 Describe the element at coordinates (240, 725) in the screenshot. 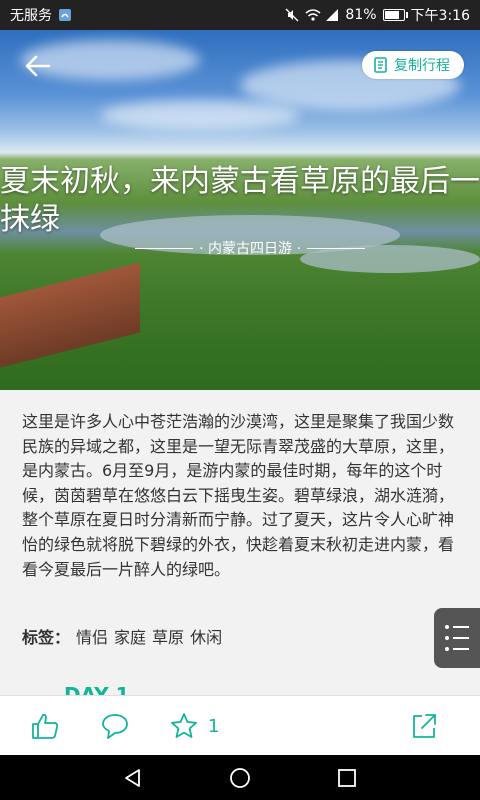

I see `action-bar: 1` at that location.